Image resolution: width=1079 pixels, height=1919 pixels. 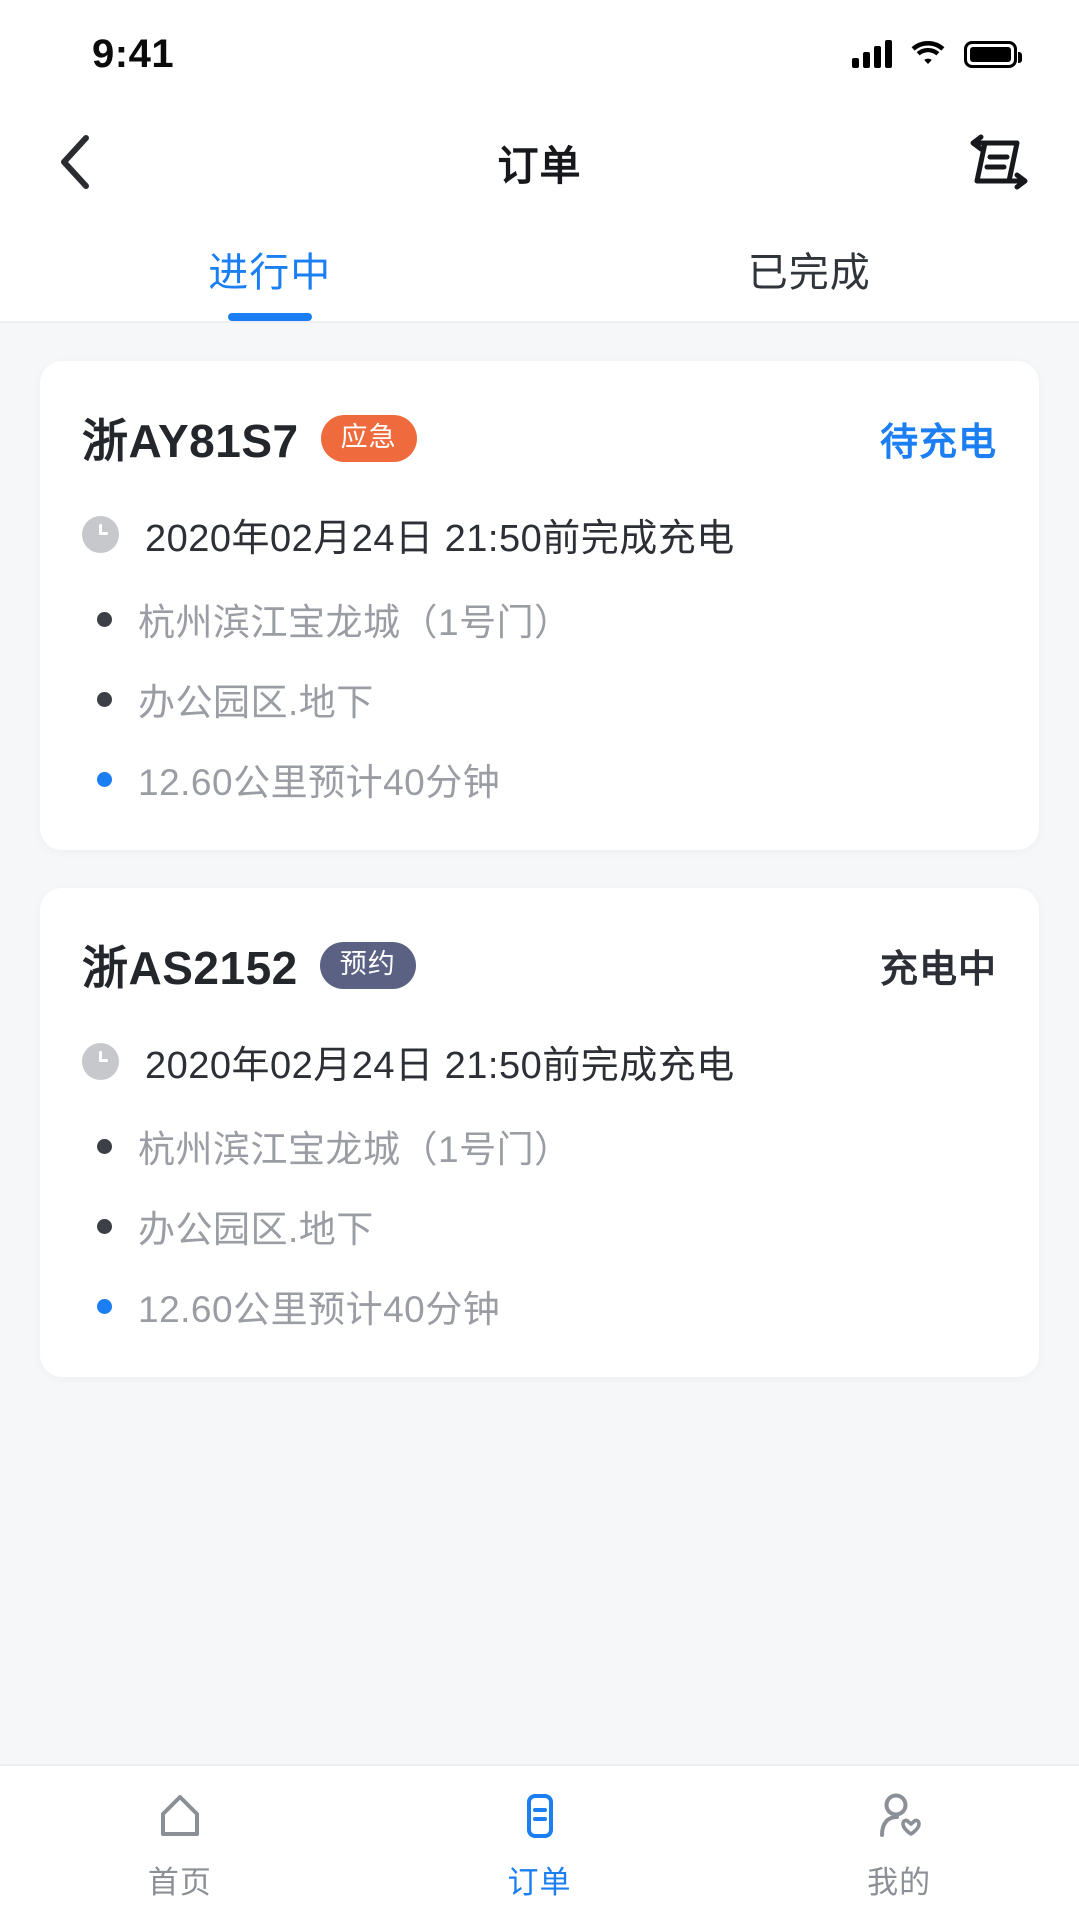 What do you see at coordinates (872, 54) in the screenshot?
I see `cellular-signal-icon` at bounding box center [872, 54].